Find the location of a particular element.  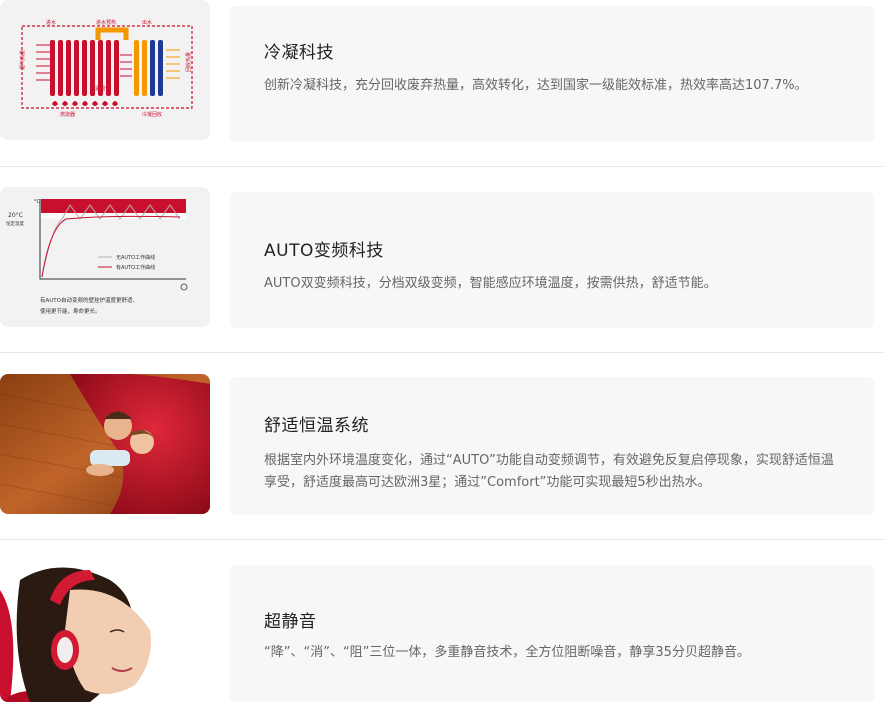

chart-caption-line1: 有AUTO自动变频的壁挂炉温度更舒适、 is located at coordinates (89, 300).